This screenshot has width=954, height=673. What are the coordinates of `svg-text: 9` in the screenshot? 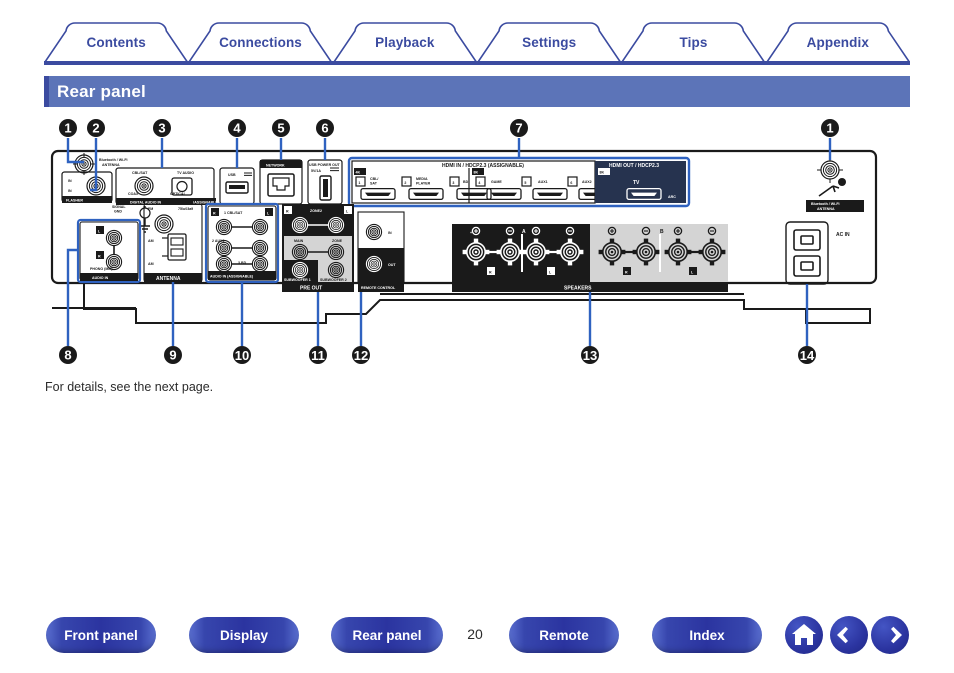 It's located at (172, 355).